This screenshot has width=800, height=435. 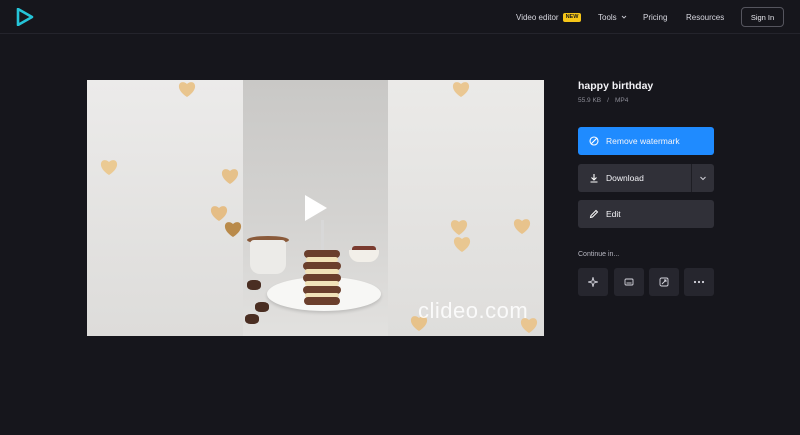 I want to click on nav-tools: Tools, so click(x=612, y=17).